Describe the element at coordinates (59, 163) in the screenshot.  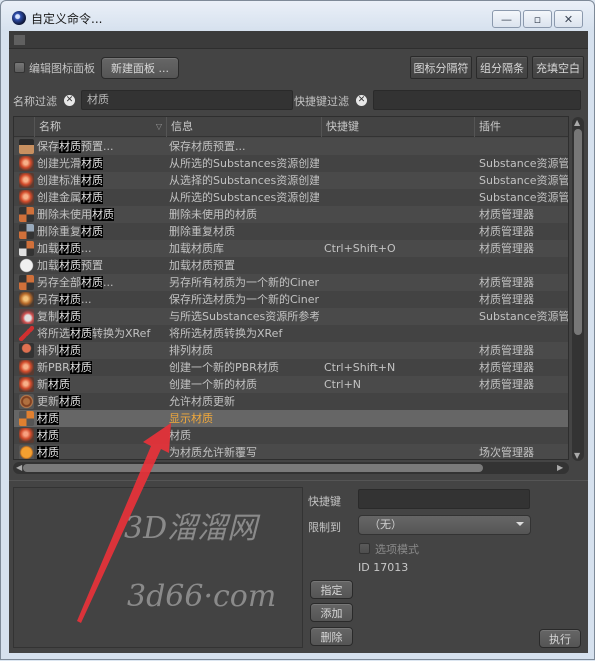
I see `command-name-prefix: 创建光滑` at that location.